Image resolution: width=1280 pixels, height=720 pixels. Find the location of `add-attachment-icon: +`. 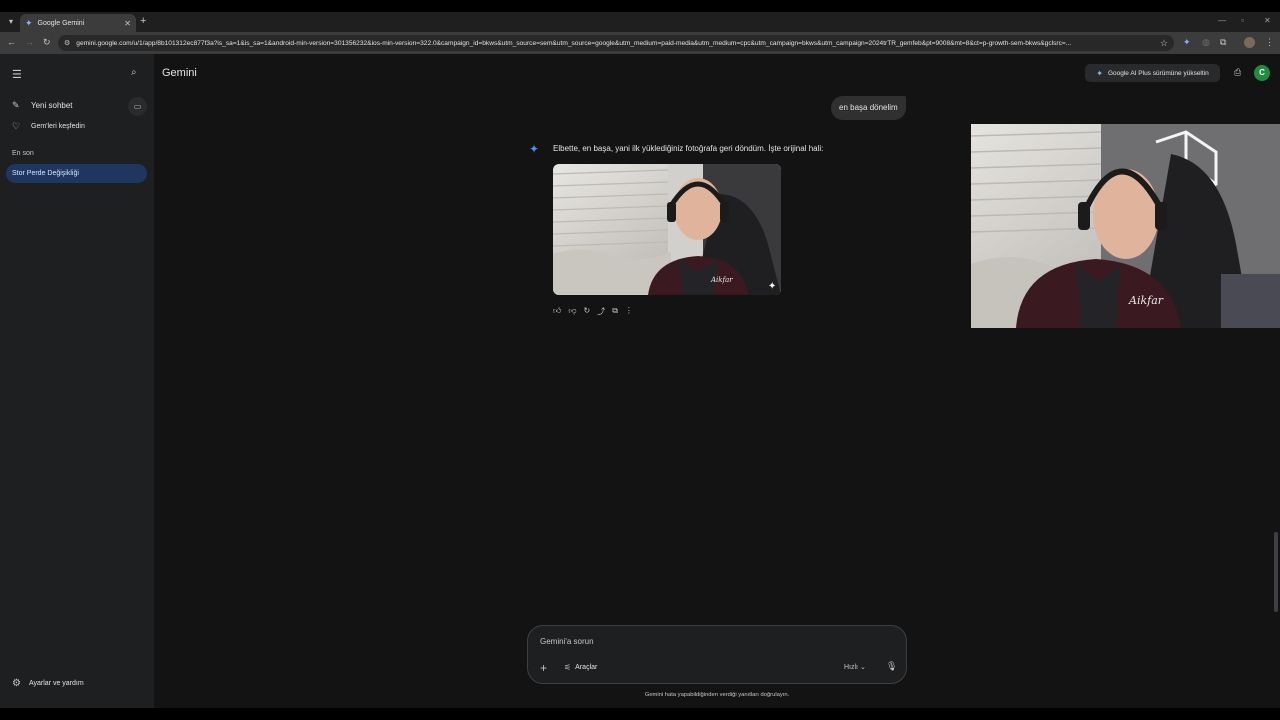

add-attachment-icon: + is located at coordinates (543, 668).